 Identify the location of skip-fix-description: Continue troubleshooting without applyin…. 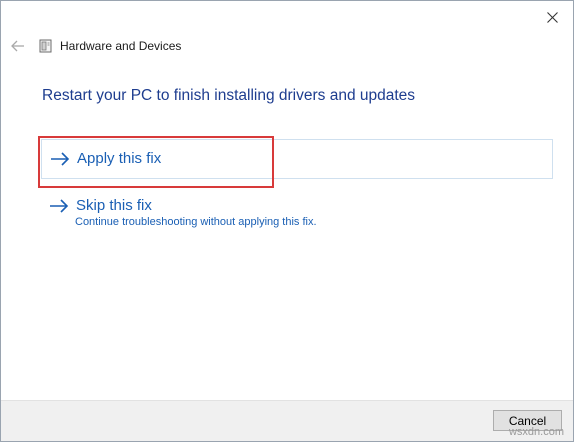
(196, 222).